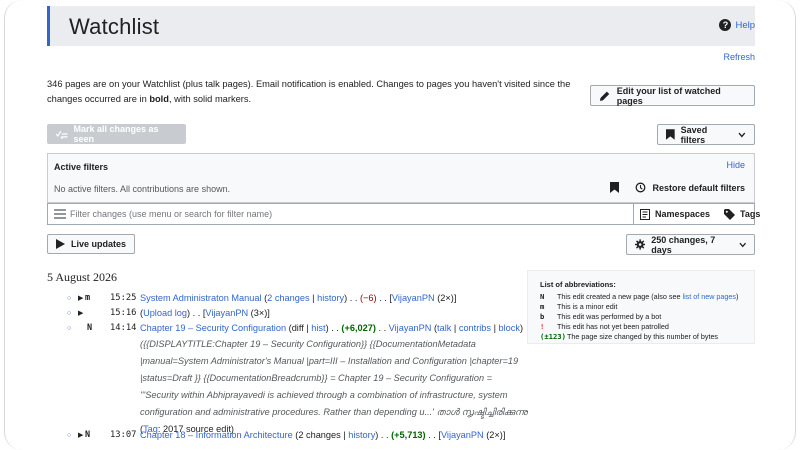  I want to click on minor-flag: m, so click(88, 298).